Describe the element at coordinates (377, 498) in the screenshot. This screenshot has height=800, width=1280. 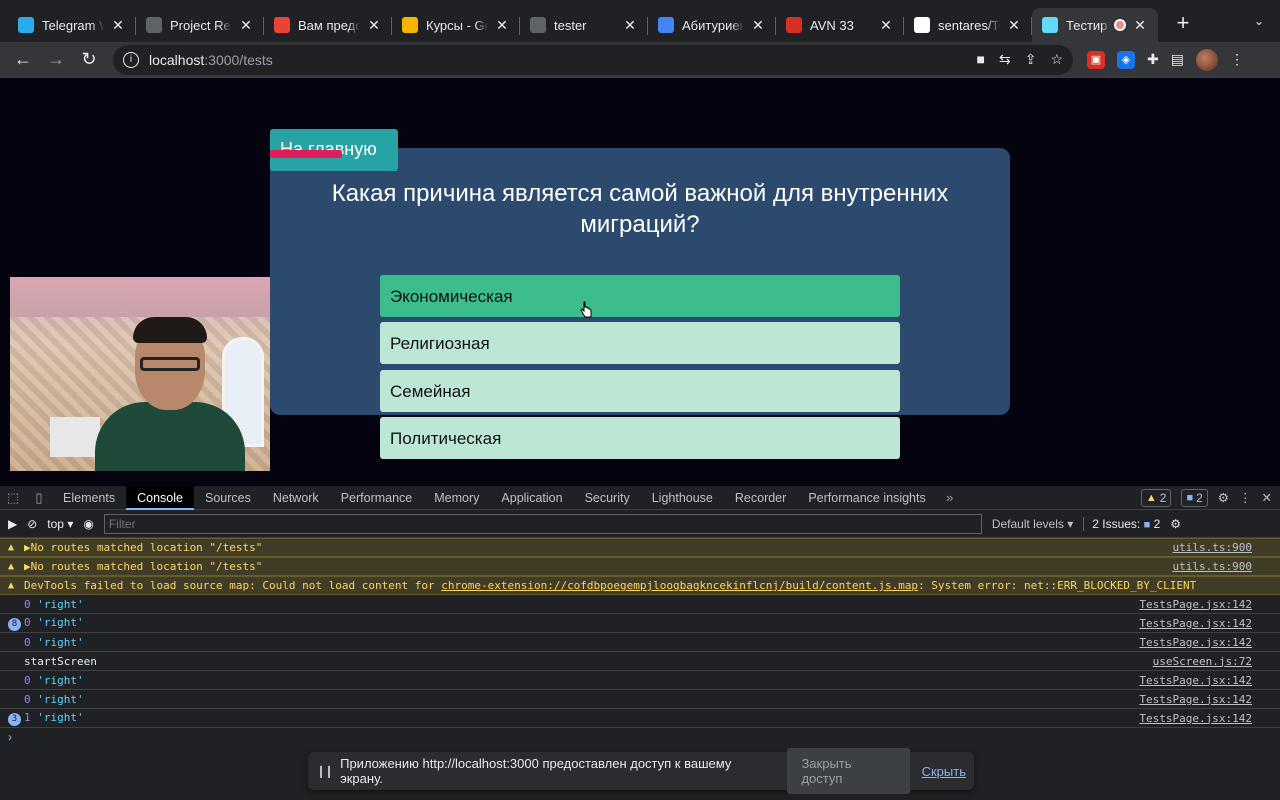
I see `devtools-tab-performance: Performance` at that location.